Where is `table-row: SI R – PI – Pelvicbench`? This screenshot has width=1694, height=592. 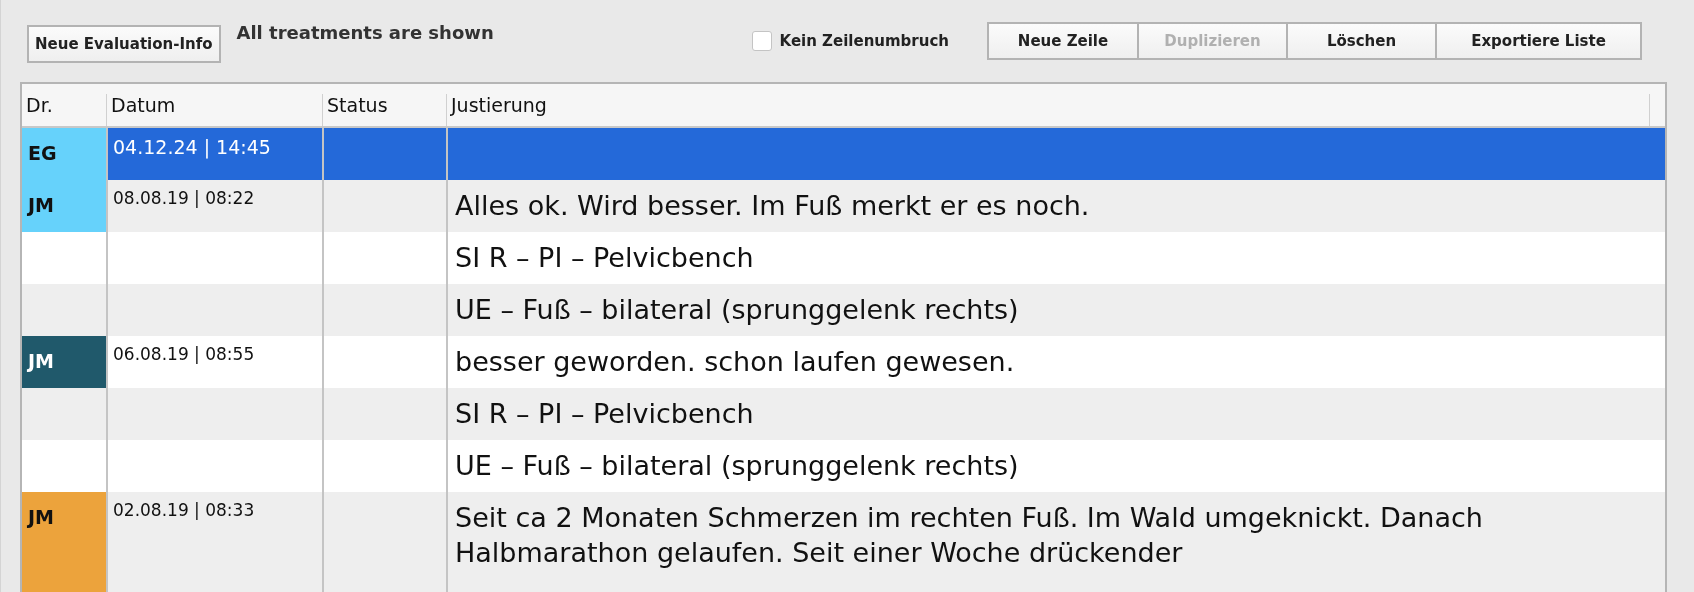 table-row: SI R – PI – Pelvicbench is located at coordinates (843, 414).